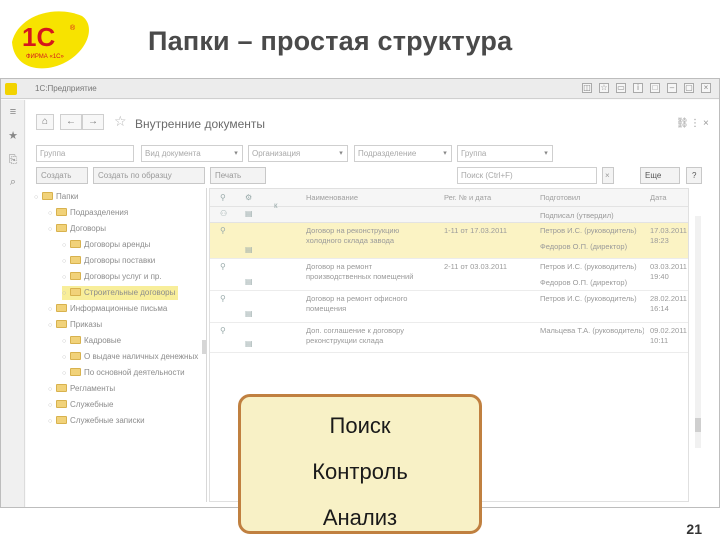  I want to click on tree-item: ○ Служебные записки, so click(96, 421).